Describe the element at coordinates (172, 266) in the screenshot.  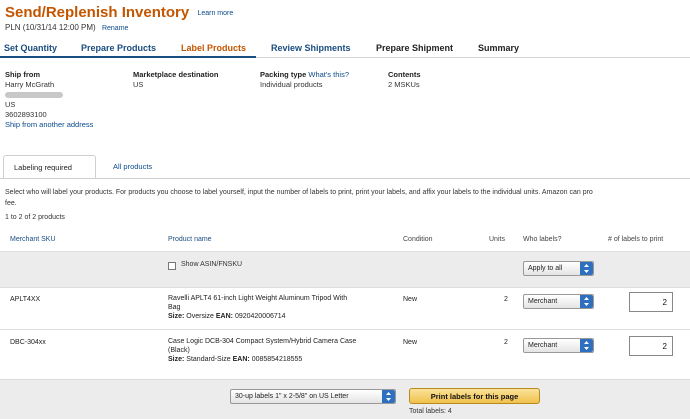
I see `show-asin-checkbox` at that location.